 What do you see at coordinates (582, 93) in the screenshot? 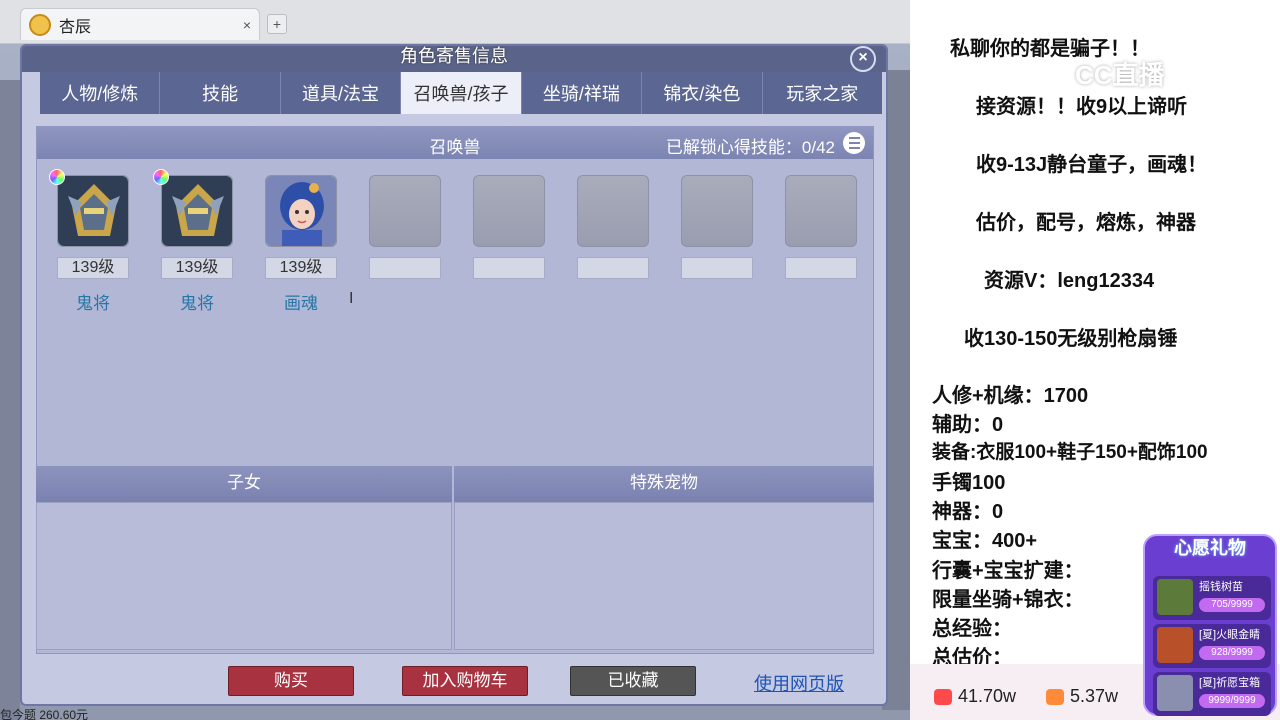
I see `tab-mounts: 坐骑/祥瑞` at bounding box center [582, 93].